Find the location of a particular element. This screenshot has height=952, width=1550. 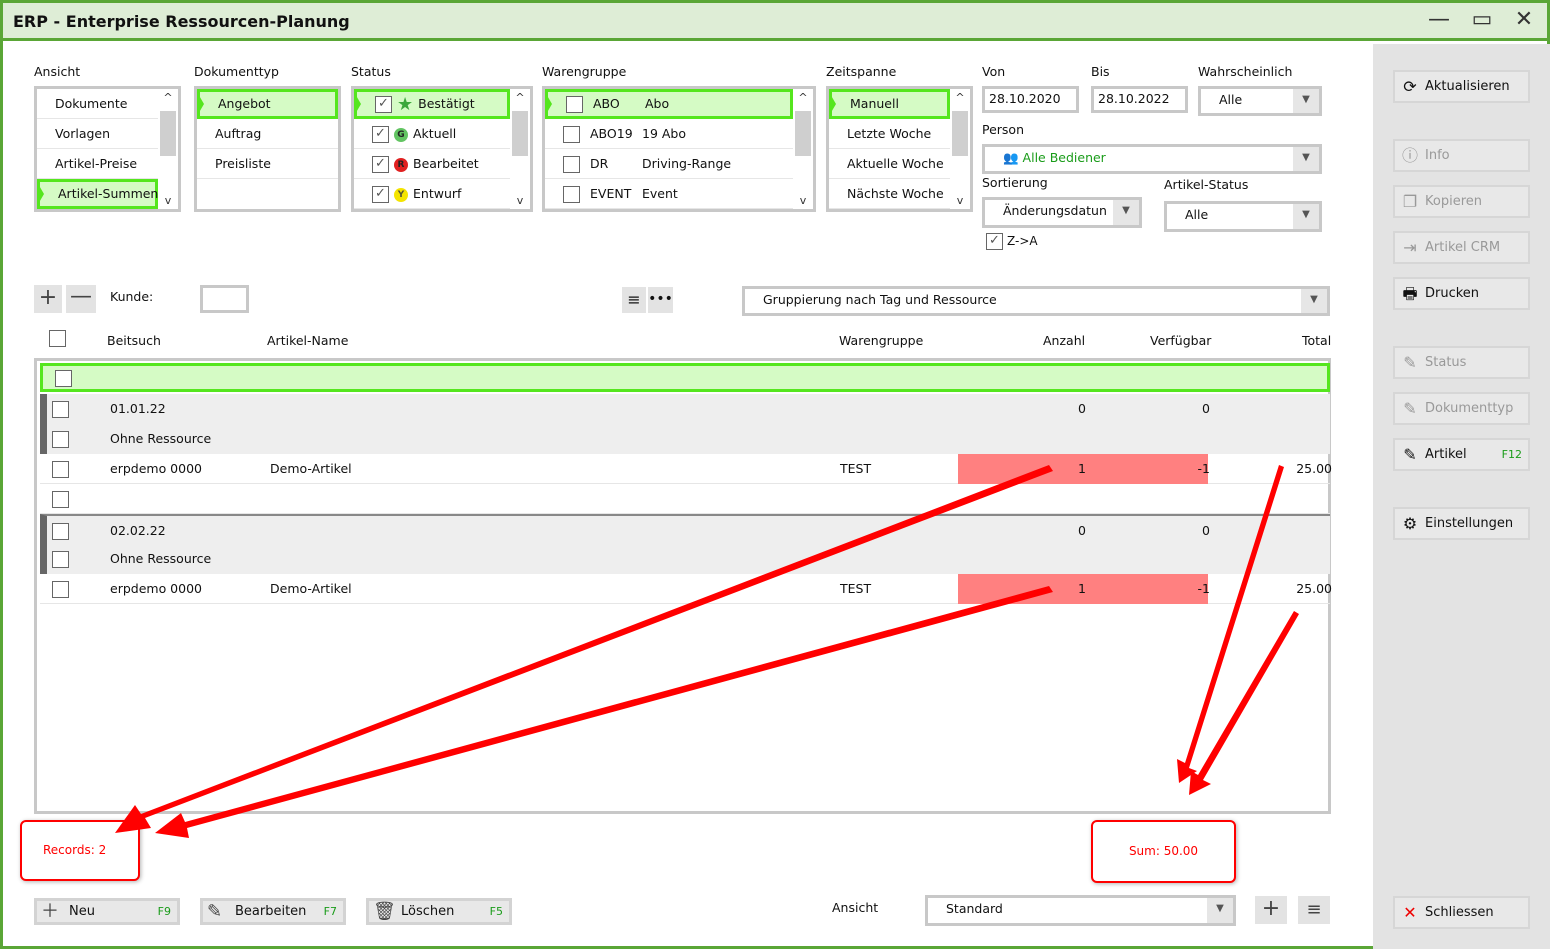

sortierung-dropdown: Änderungsdatun ▼ is located at coordinates (1062, 212).